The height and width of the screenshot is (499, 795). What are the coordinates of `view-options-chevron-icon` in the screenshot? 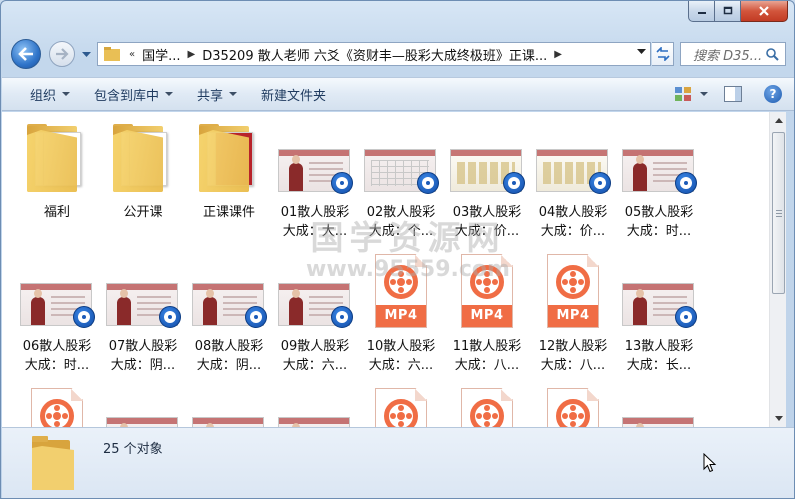 It's located at (704, 94).